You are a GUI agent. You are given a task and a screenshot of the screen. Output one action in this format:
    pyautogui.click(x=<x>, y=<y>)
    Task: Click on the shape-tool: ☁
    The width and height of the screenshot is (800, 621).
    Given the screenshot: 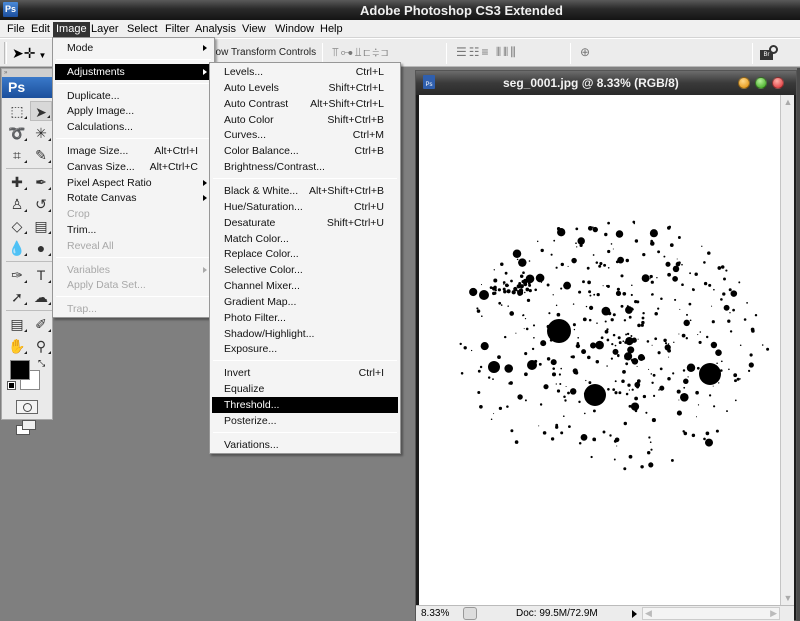 What is the action you would take?
    pyautogui.click(x=41, y=297)
    